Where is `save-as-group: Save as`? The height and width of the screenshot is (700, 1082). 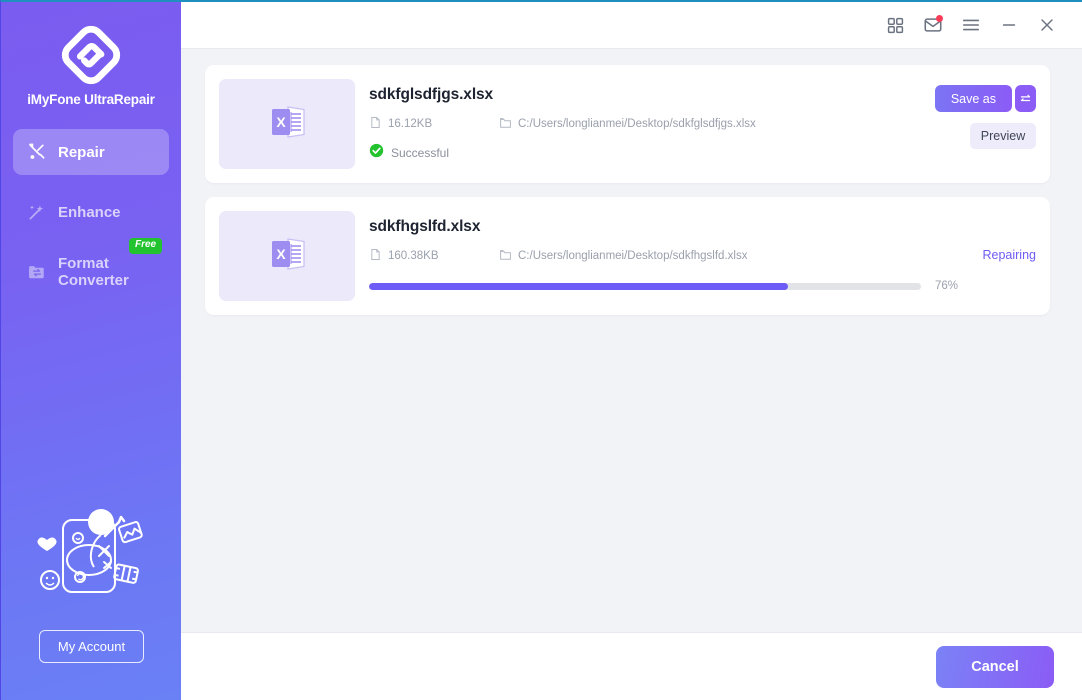
save-as-group: Save as is located at coordinates (961, 98).